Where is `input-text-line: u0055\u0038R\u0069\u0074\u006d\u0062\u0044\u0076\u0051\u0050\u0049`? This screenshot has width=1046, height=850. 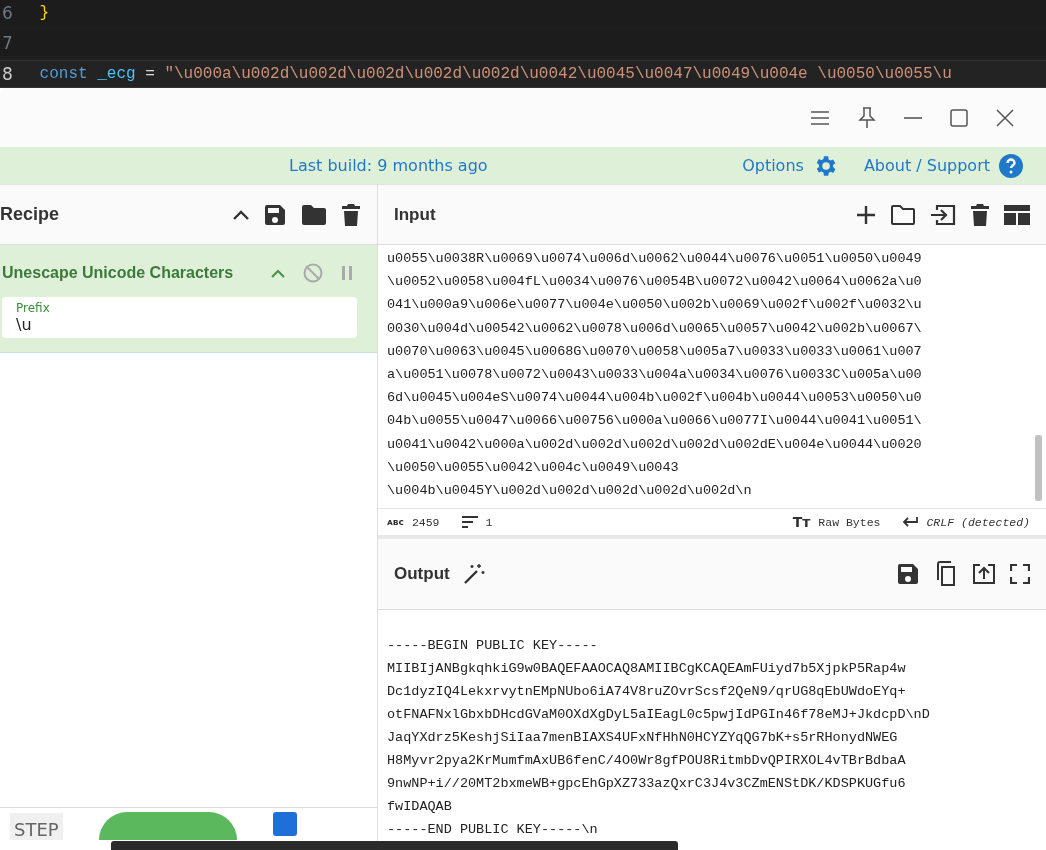
input-text-line: u0055\u0038R\u0069\u0074\u006d\u0062\u0044\u0076\u0051\u0050\u0049 is located at coordinates (655, 259).